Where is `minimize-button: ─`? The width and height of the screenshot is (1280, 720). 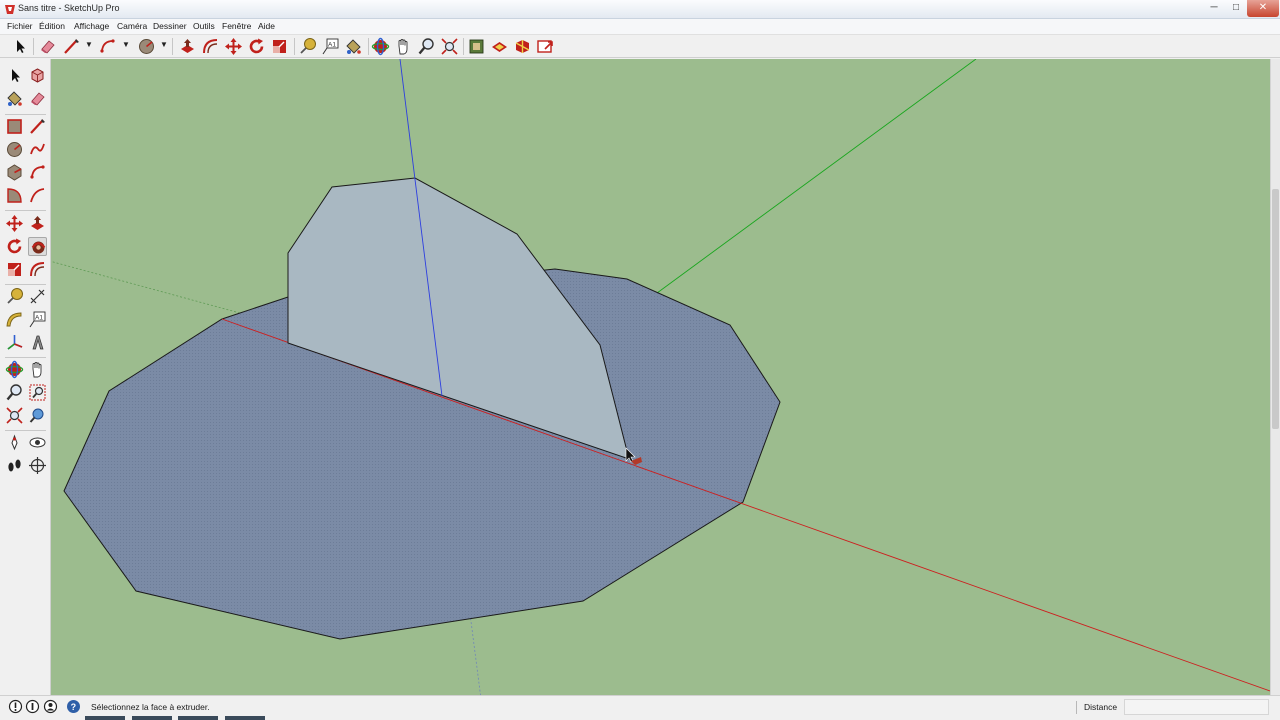
minimize-button: ─ is located at coordinates (1214, 8).